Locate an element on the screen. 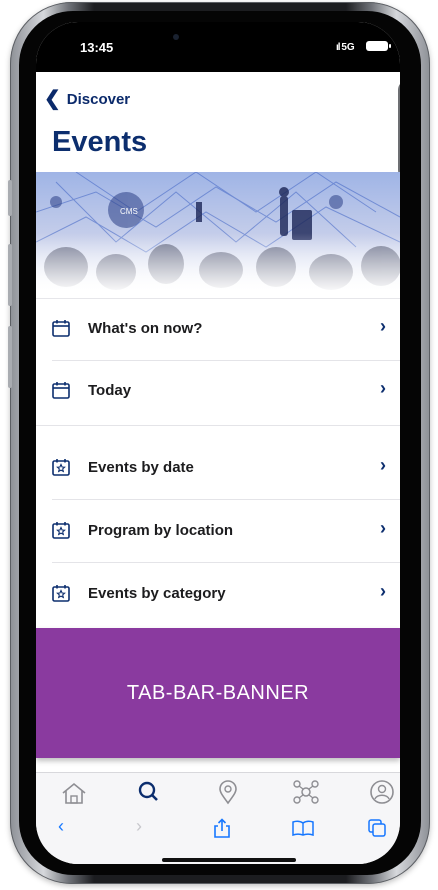 Image resolution: width=438 pixels, height=890 pixels. tab-bar is located at coordinates (218, 792).